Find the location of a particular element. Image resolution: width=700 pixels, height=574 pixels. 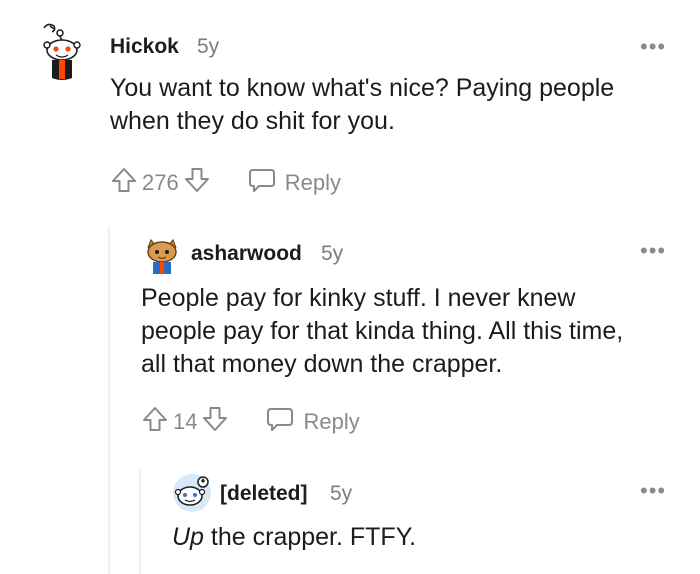

comment-text-italic: Up is located at coordinates (188, 537).